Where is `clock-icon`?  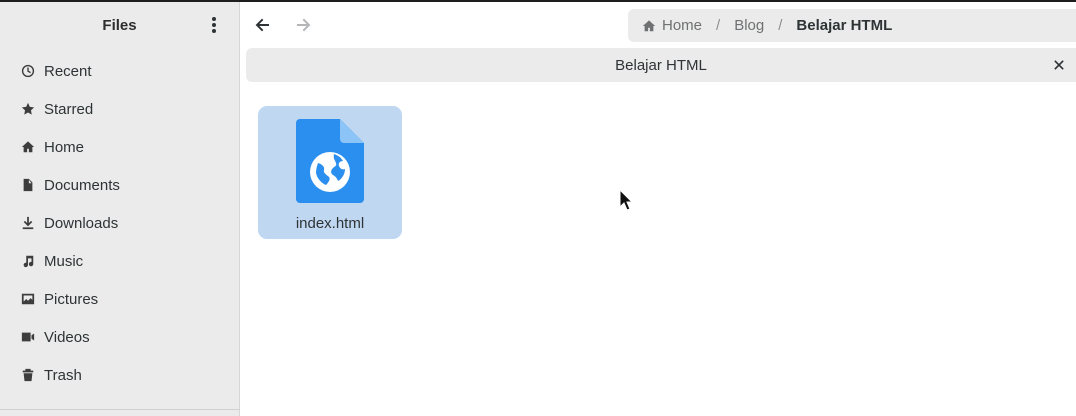
clock-icon is located at coordinates (28, 71).